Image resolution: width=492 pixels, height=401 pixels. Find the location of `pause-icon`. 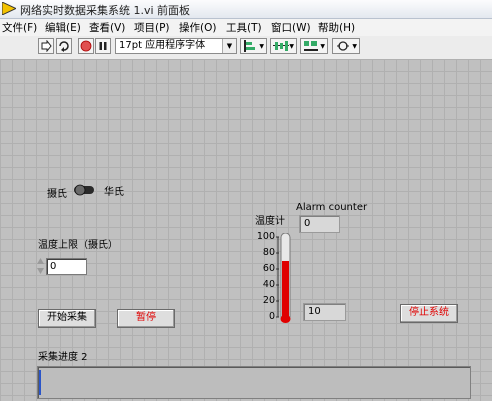

pause-icon is located at coordinates (103, 46).